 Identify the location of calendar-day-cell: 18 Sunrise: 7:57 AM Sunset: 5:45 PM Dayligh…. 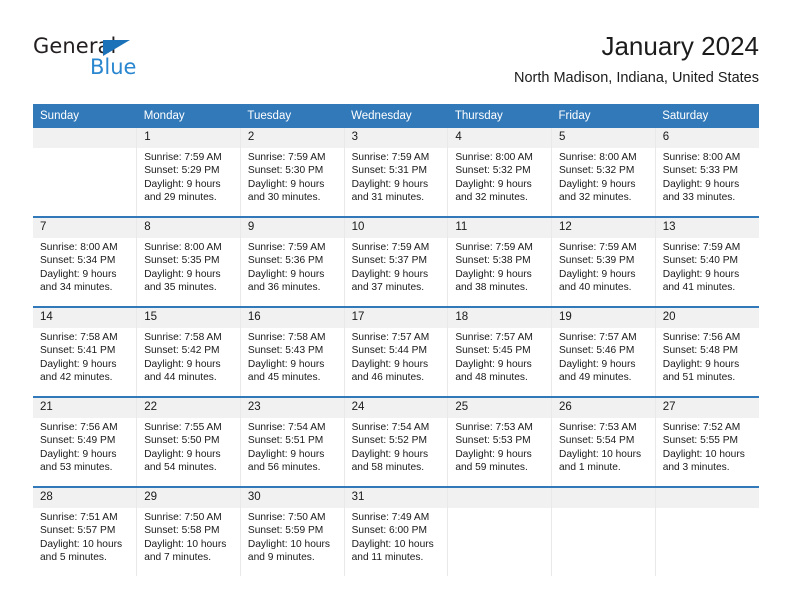
(499, 351).